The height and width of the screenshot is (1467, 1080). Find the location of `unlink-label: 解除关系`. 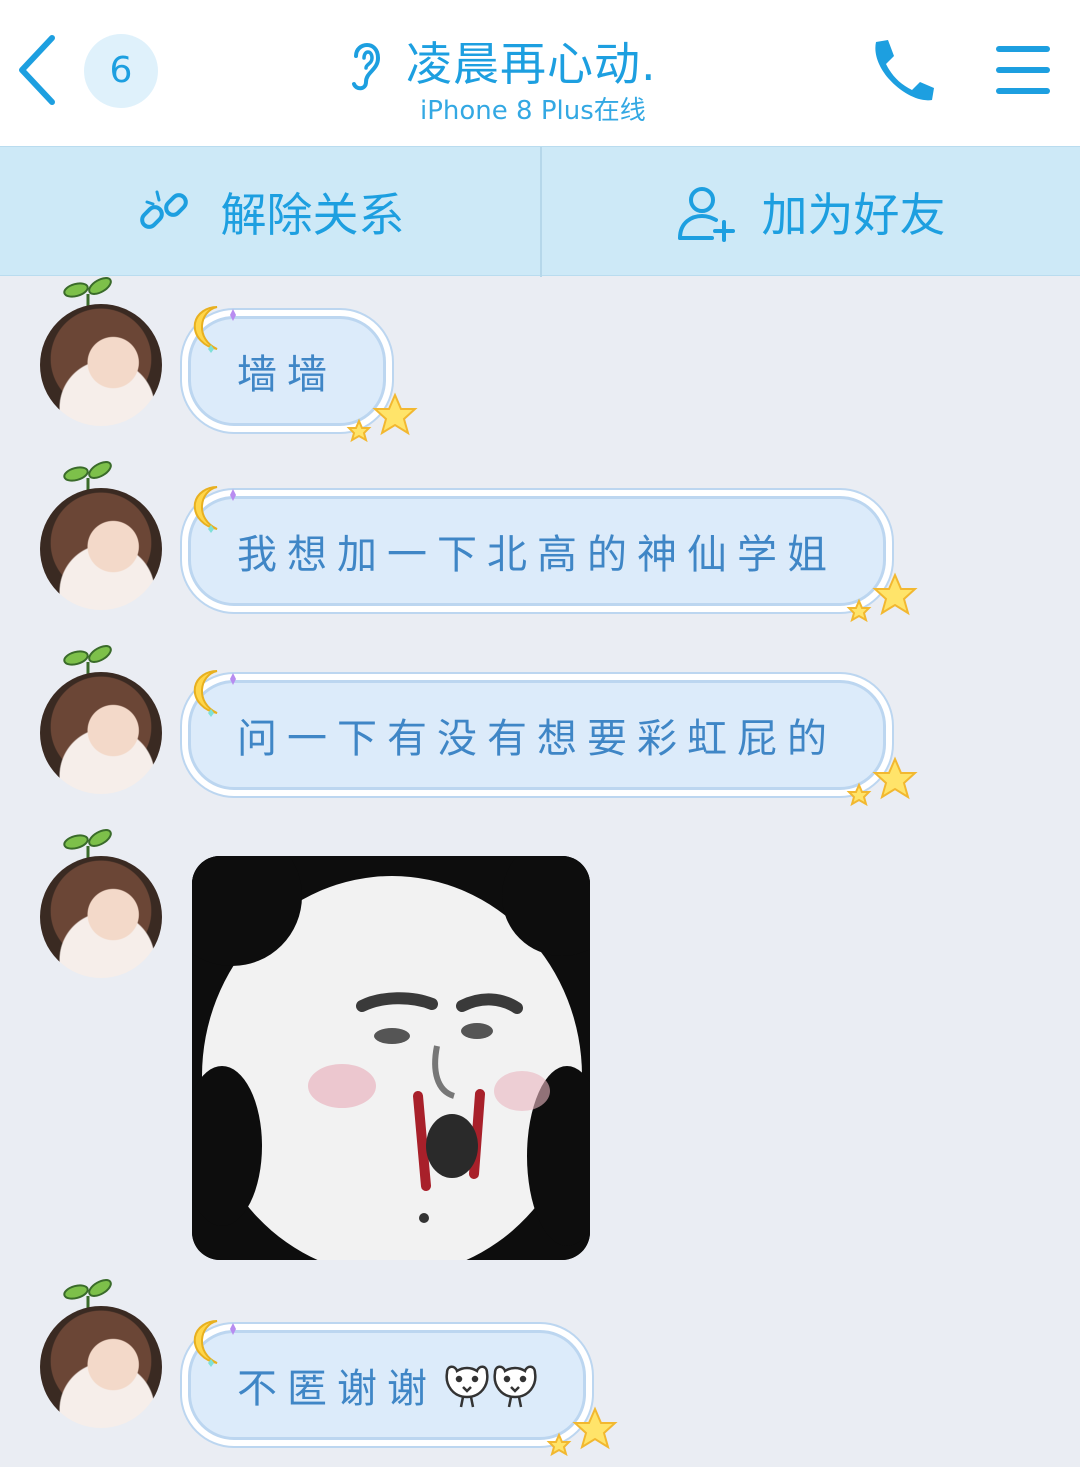

unlink-label: 解除关系 is located at coordinates (312, 215).